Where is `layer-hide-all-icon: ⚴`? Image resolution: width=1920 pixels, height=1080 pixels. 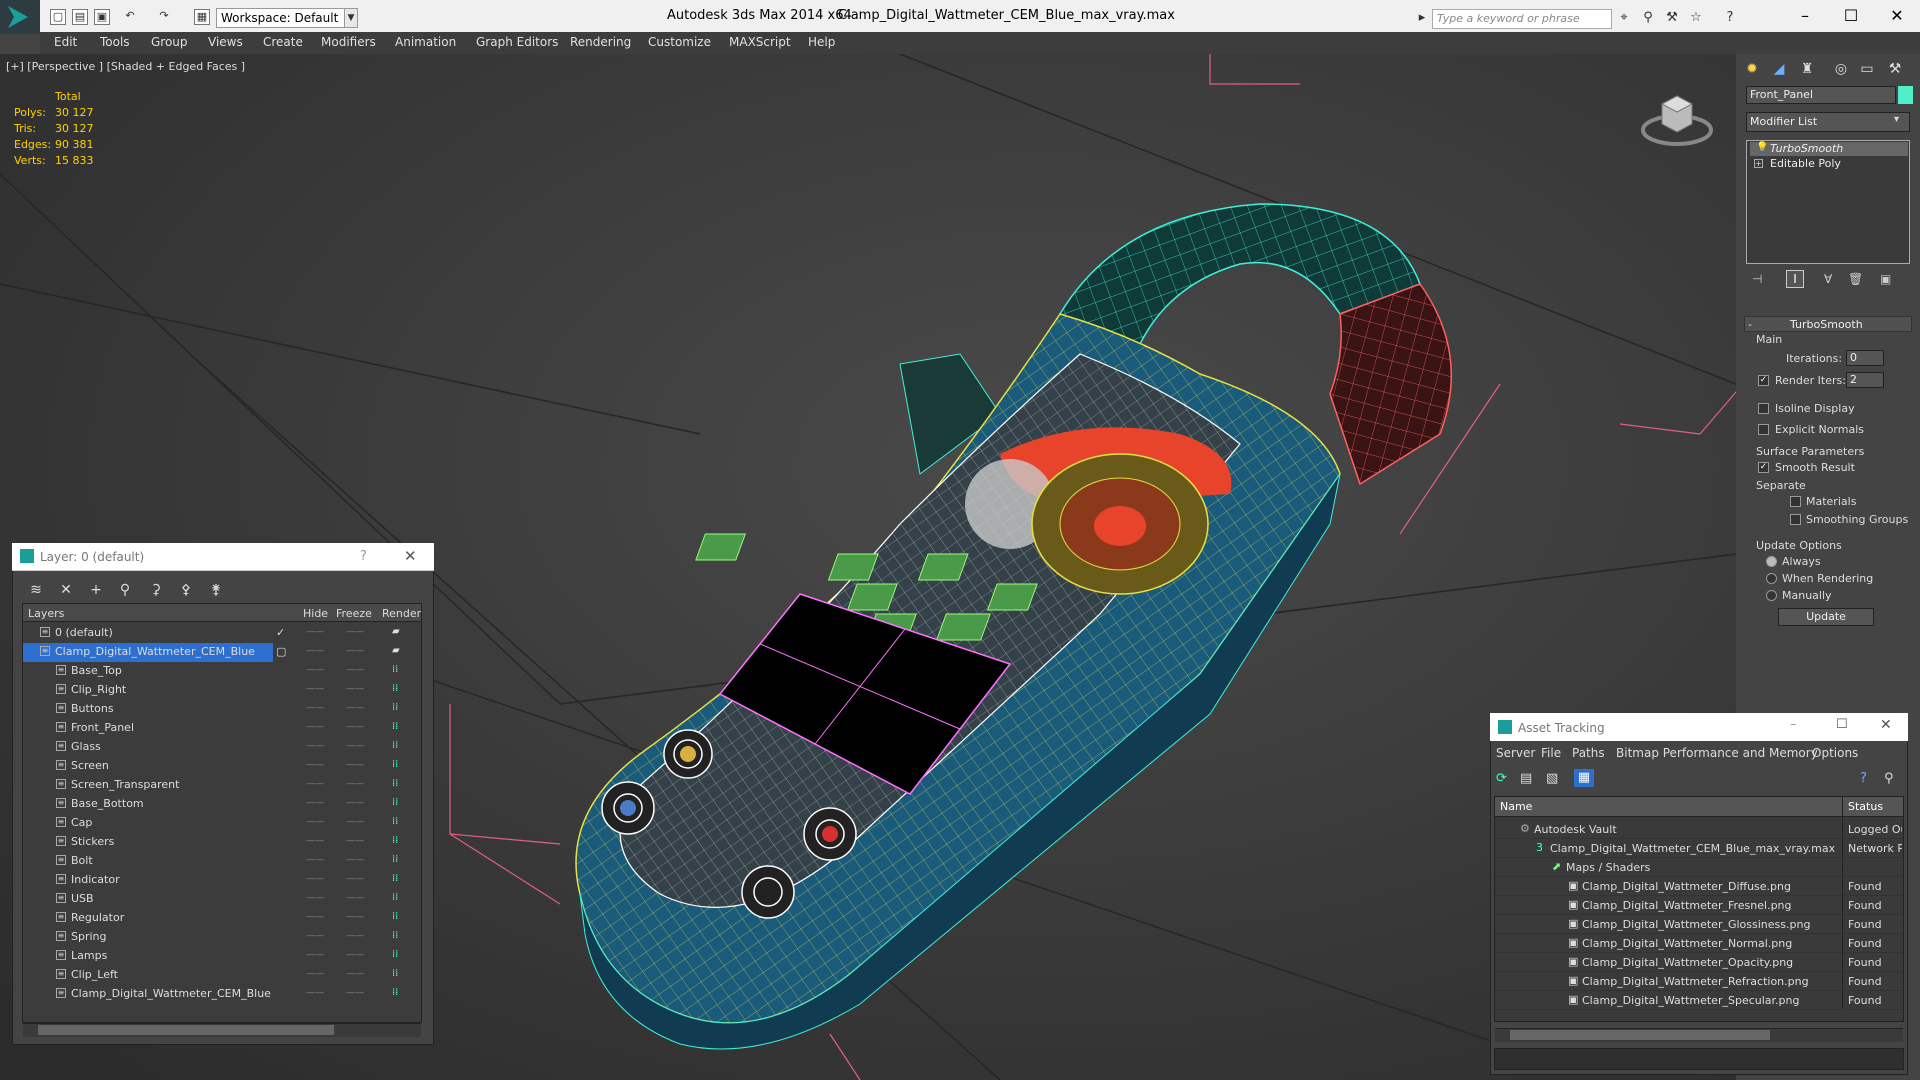 layer-hide-all-icon: ⚴ is located at coordinates (186, 590).